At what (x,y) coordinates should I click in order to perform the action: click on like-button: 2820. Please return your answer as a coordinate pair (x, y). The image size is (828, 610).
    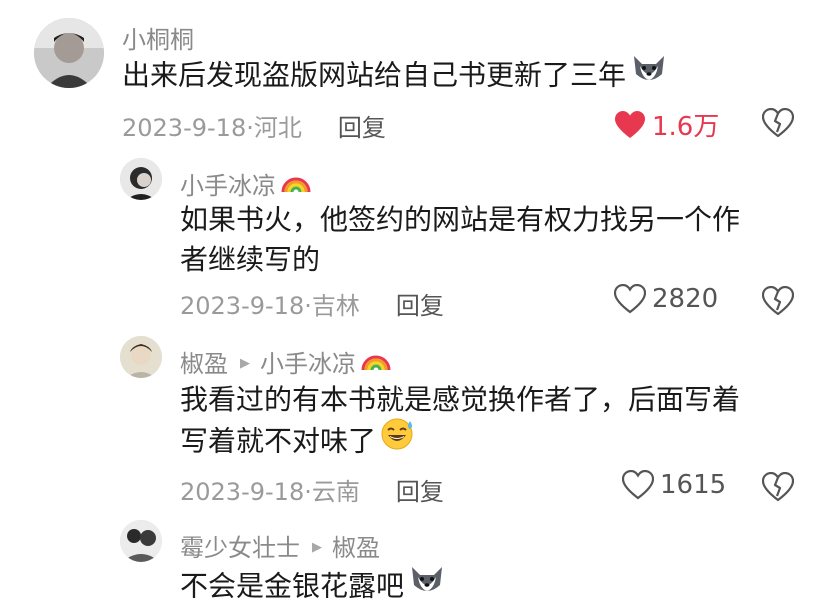
    Looking at the image, I should click on (666, 299).